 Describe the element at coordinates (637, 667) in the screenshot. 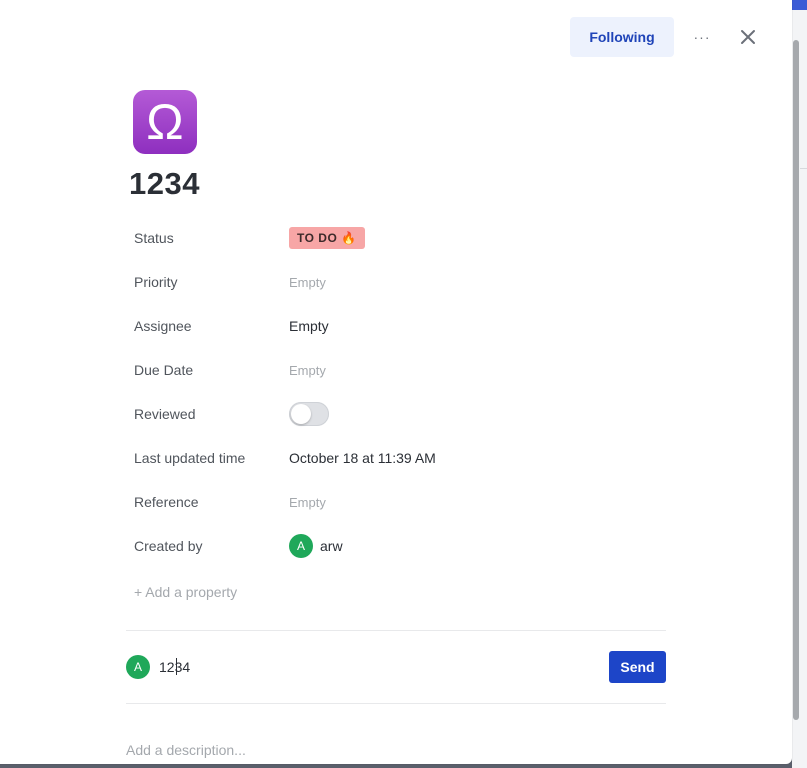

I see `send-button: Send` at that location.